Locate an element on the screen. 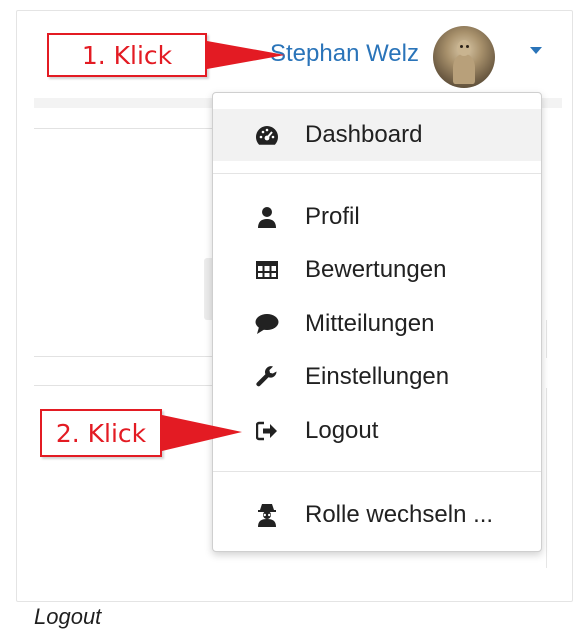 This screenshot has width=575, height=642. menu-item-label: Bewertungen is located at coordinates (376, 269).